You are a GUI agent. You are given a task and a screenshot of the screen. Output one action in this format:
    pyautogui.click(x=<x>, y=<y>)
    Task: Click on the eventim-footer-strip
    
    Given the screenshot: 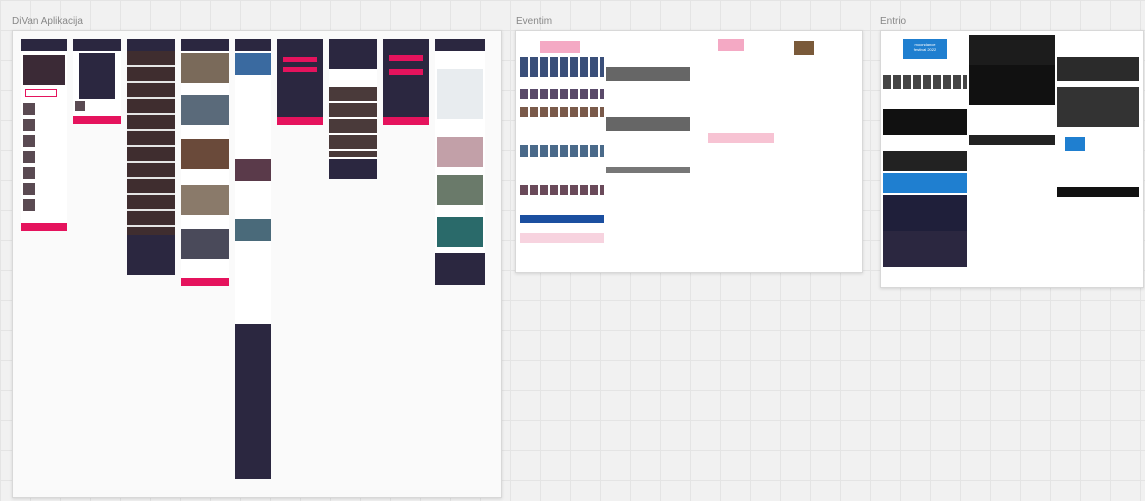 What is the action you would take?
    pyautogui.click(x=648, y=170)
    